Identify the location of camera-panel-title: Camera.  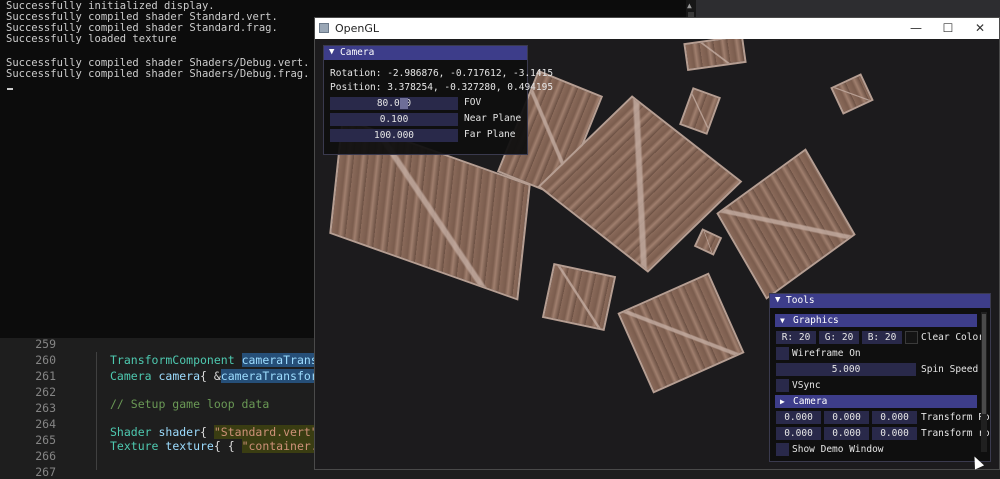
(357, 52).